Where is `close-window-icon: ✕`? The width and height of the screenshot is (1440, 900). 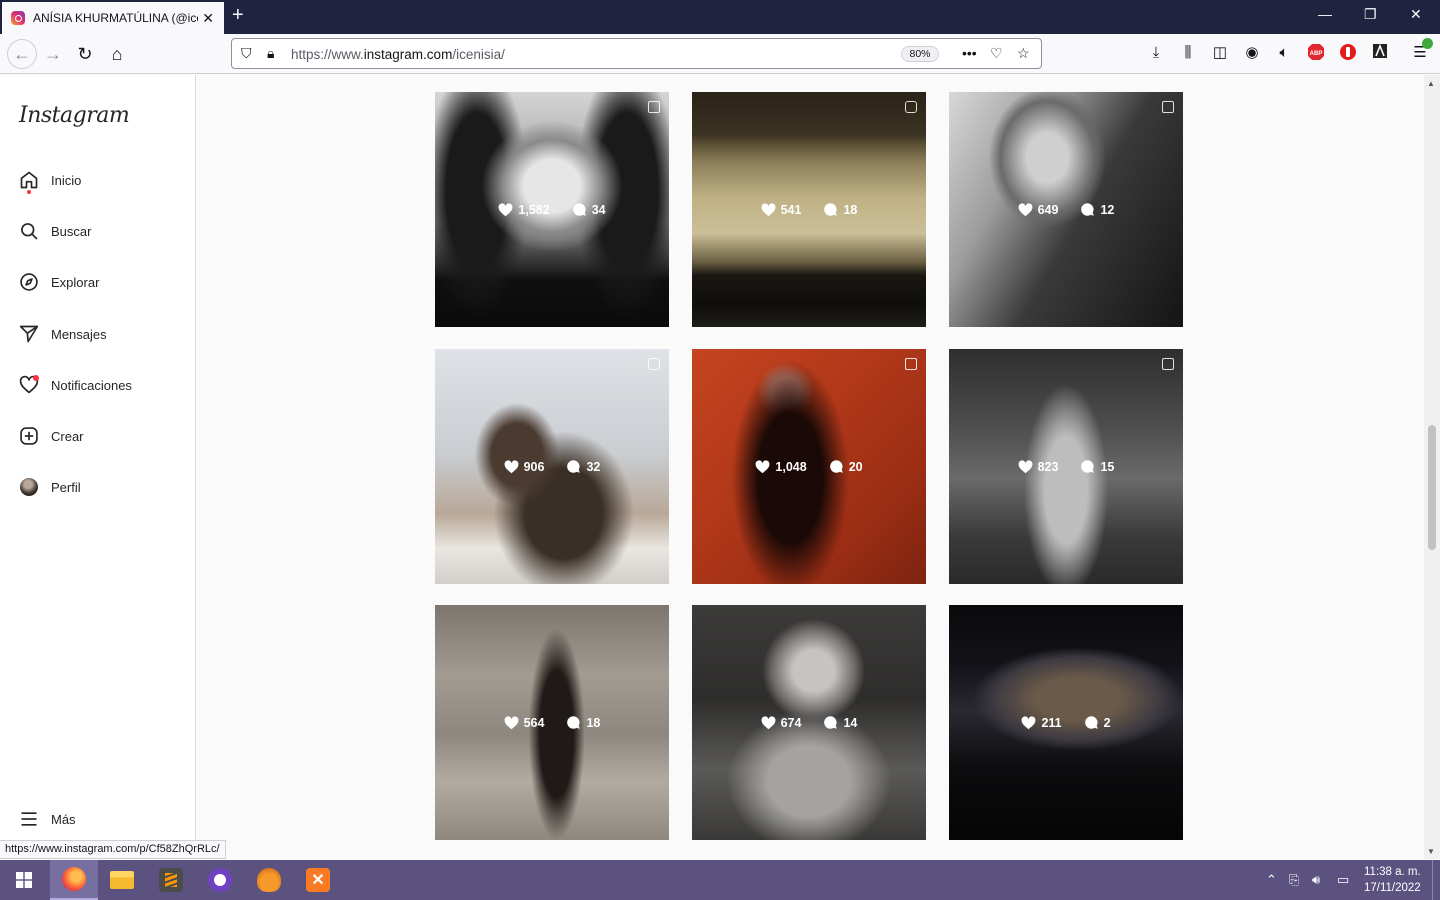 close-window-icon: ✕ is located at coordinates (1416, 14).